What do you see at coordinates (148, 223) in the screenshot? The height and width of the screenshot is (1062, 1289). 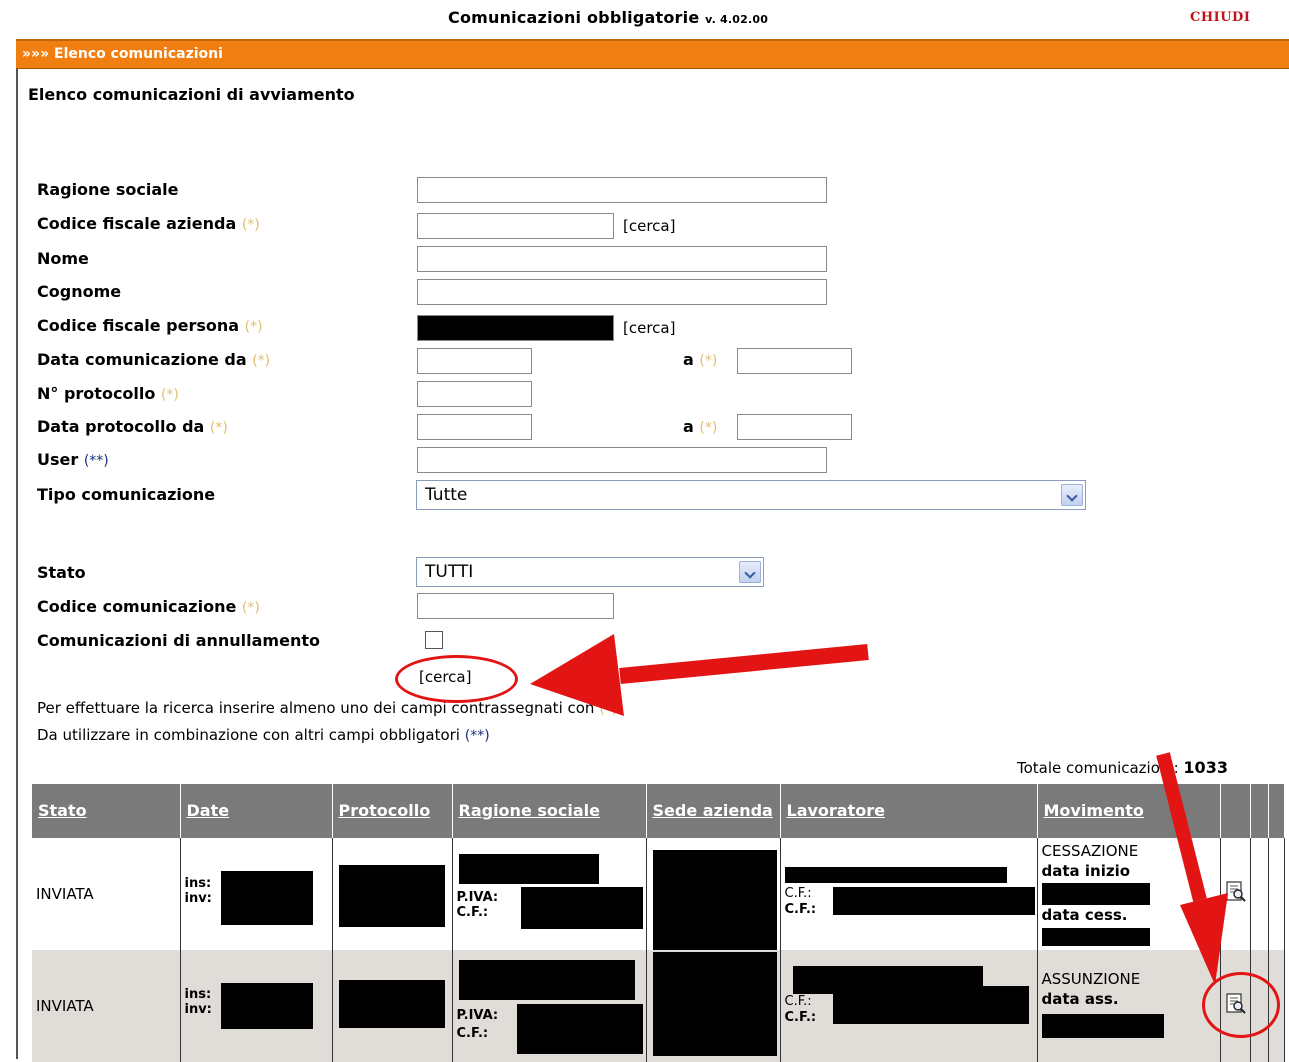 I see `cf-azienda-label: Codice fiscale azienda (*)` at bounding box center [148, 223].